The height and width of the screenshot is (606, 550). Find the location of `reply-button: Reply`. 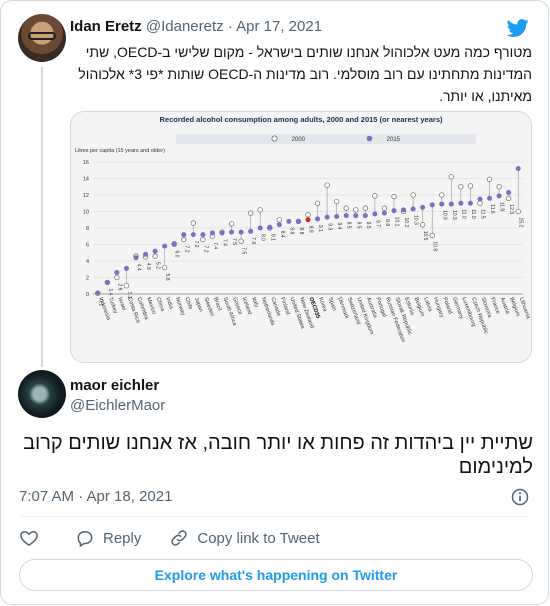

reply-button: Reply is located at coordinates (108, 538).